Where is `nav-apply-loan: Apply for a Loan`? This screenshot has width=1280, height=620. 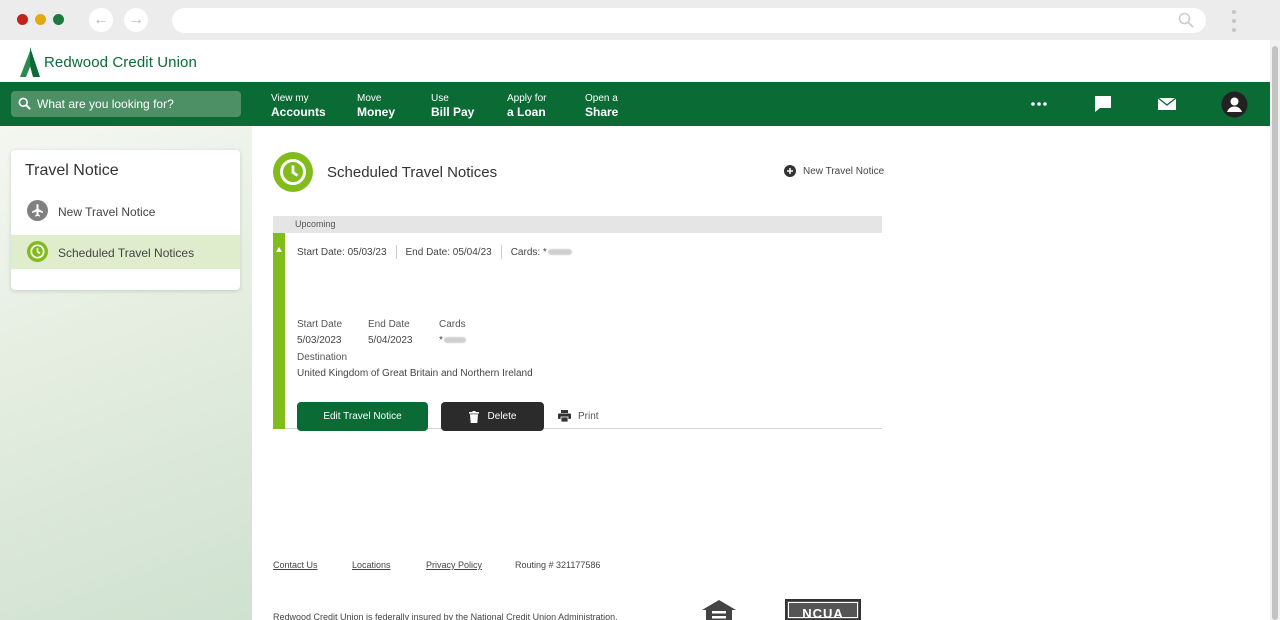
nav-apply-loan: Apply for a Loan is located at coordinates (526, 106).